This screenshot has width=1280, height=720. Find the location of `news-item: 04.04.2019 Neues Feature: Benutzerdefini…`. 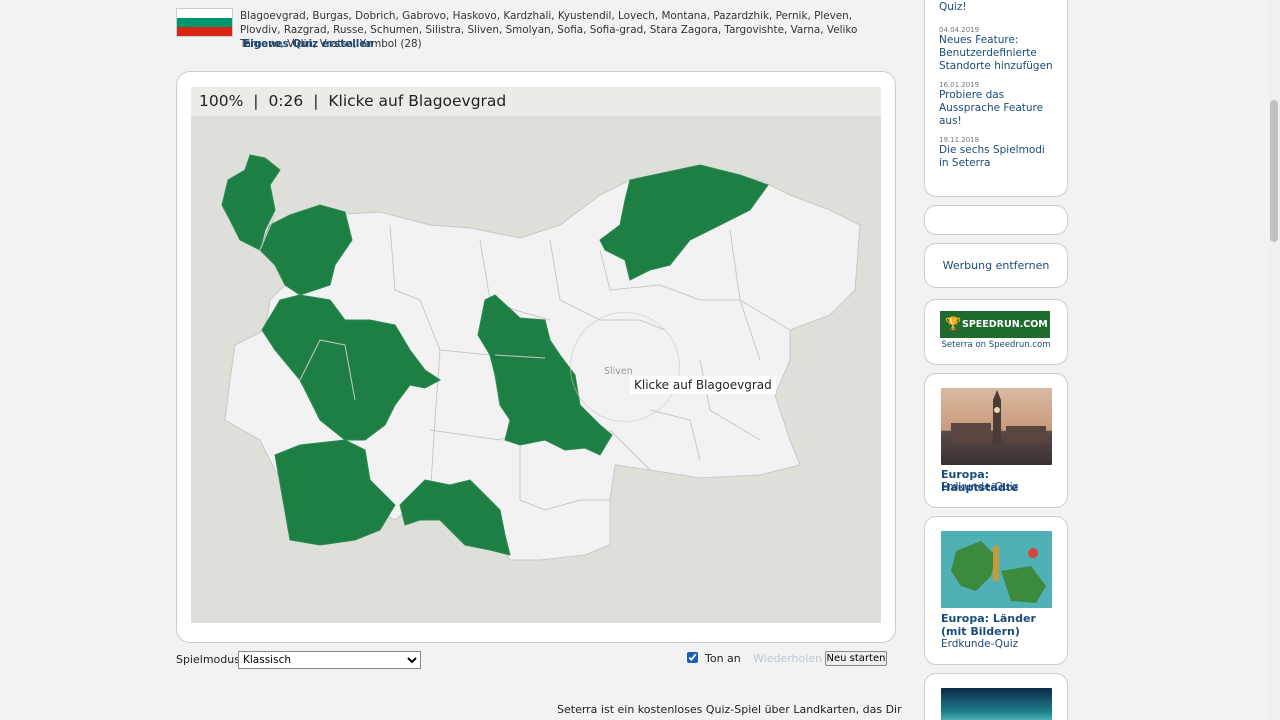

news-item: 04.04.2019 Neues Feature: Benutzerdefini… is located at coordinates (996, 49).